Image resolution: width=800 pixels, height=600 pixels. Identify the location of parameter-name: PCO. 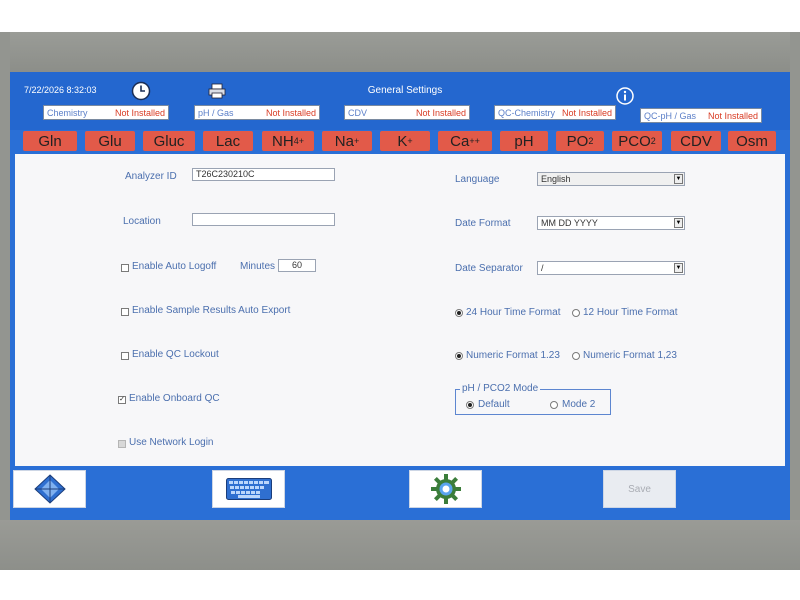
(634, 141).